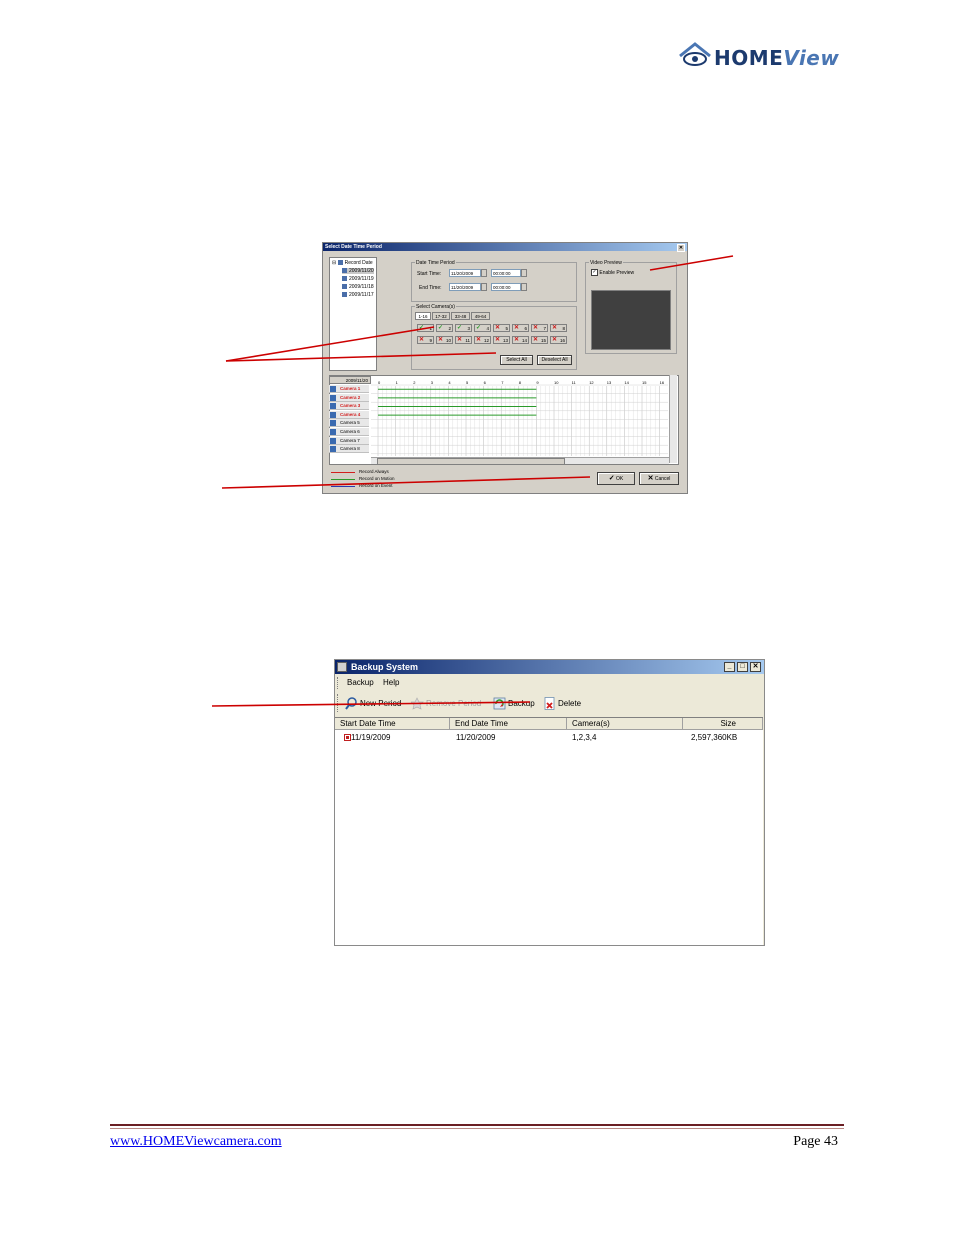 The height and width of the screenshot is (1235, 954). I want to click on camera-name: Camera 8, so click(350, 449).